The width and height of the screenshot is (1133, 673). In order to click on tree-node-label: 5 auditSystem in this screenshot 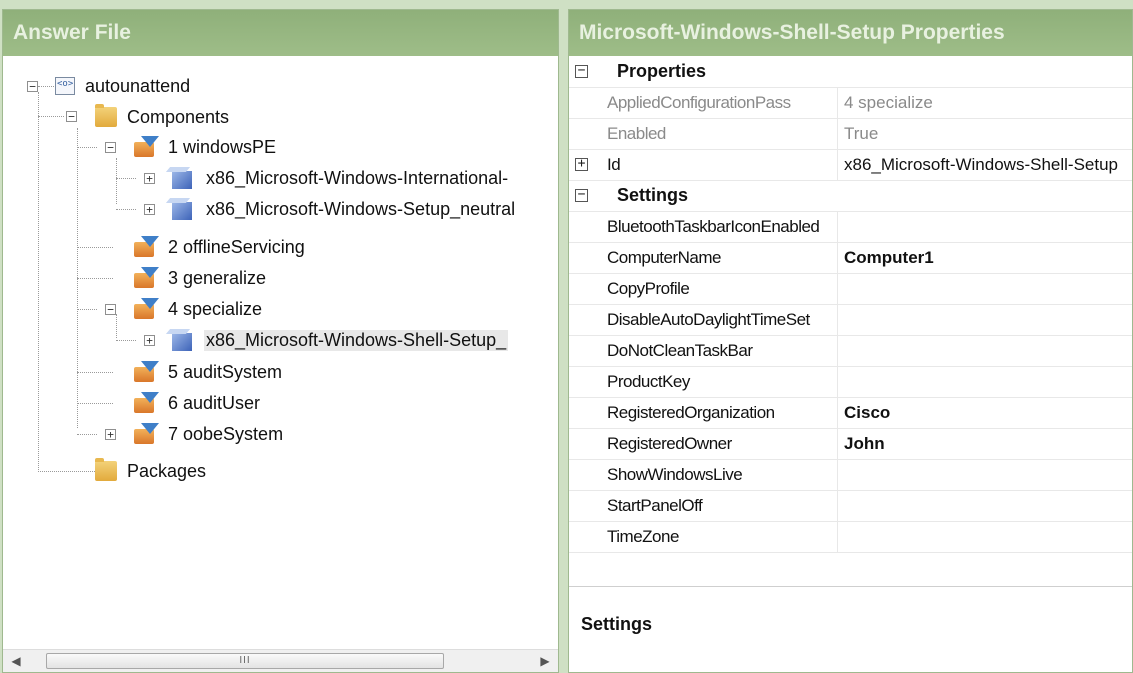, I will do `click(225, 371)`.